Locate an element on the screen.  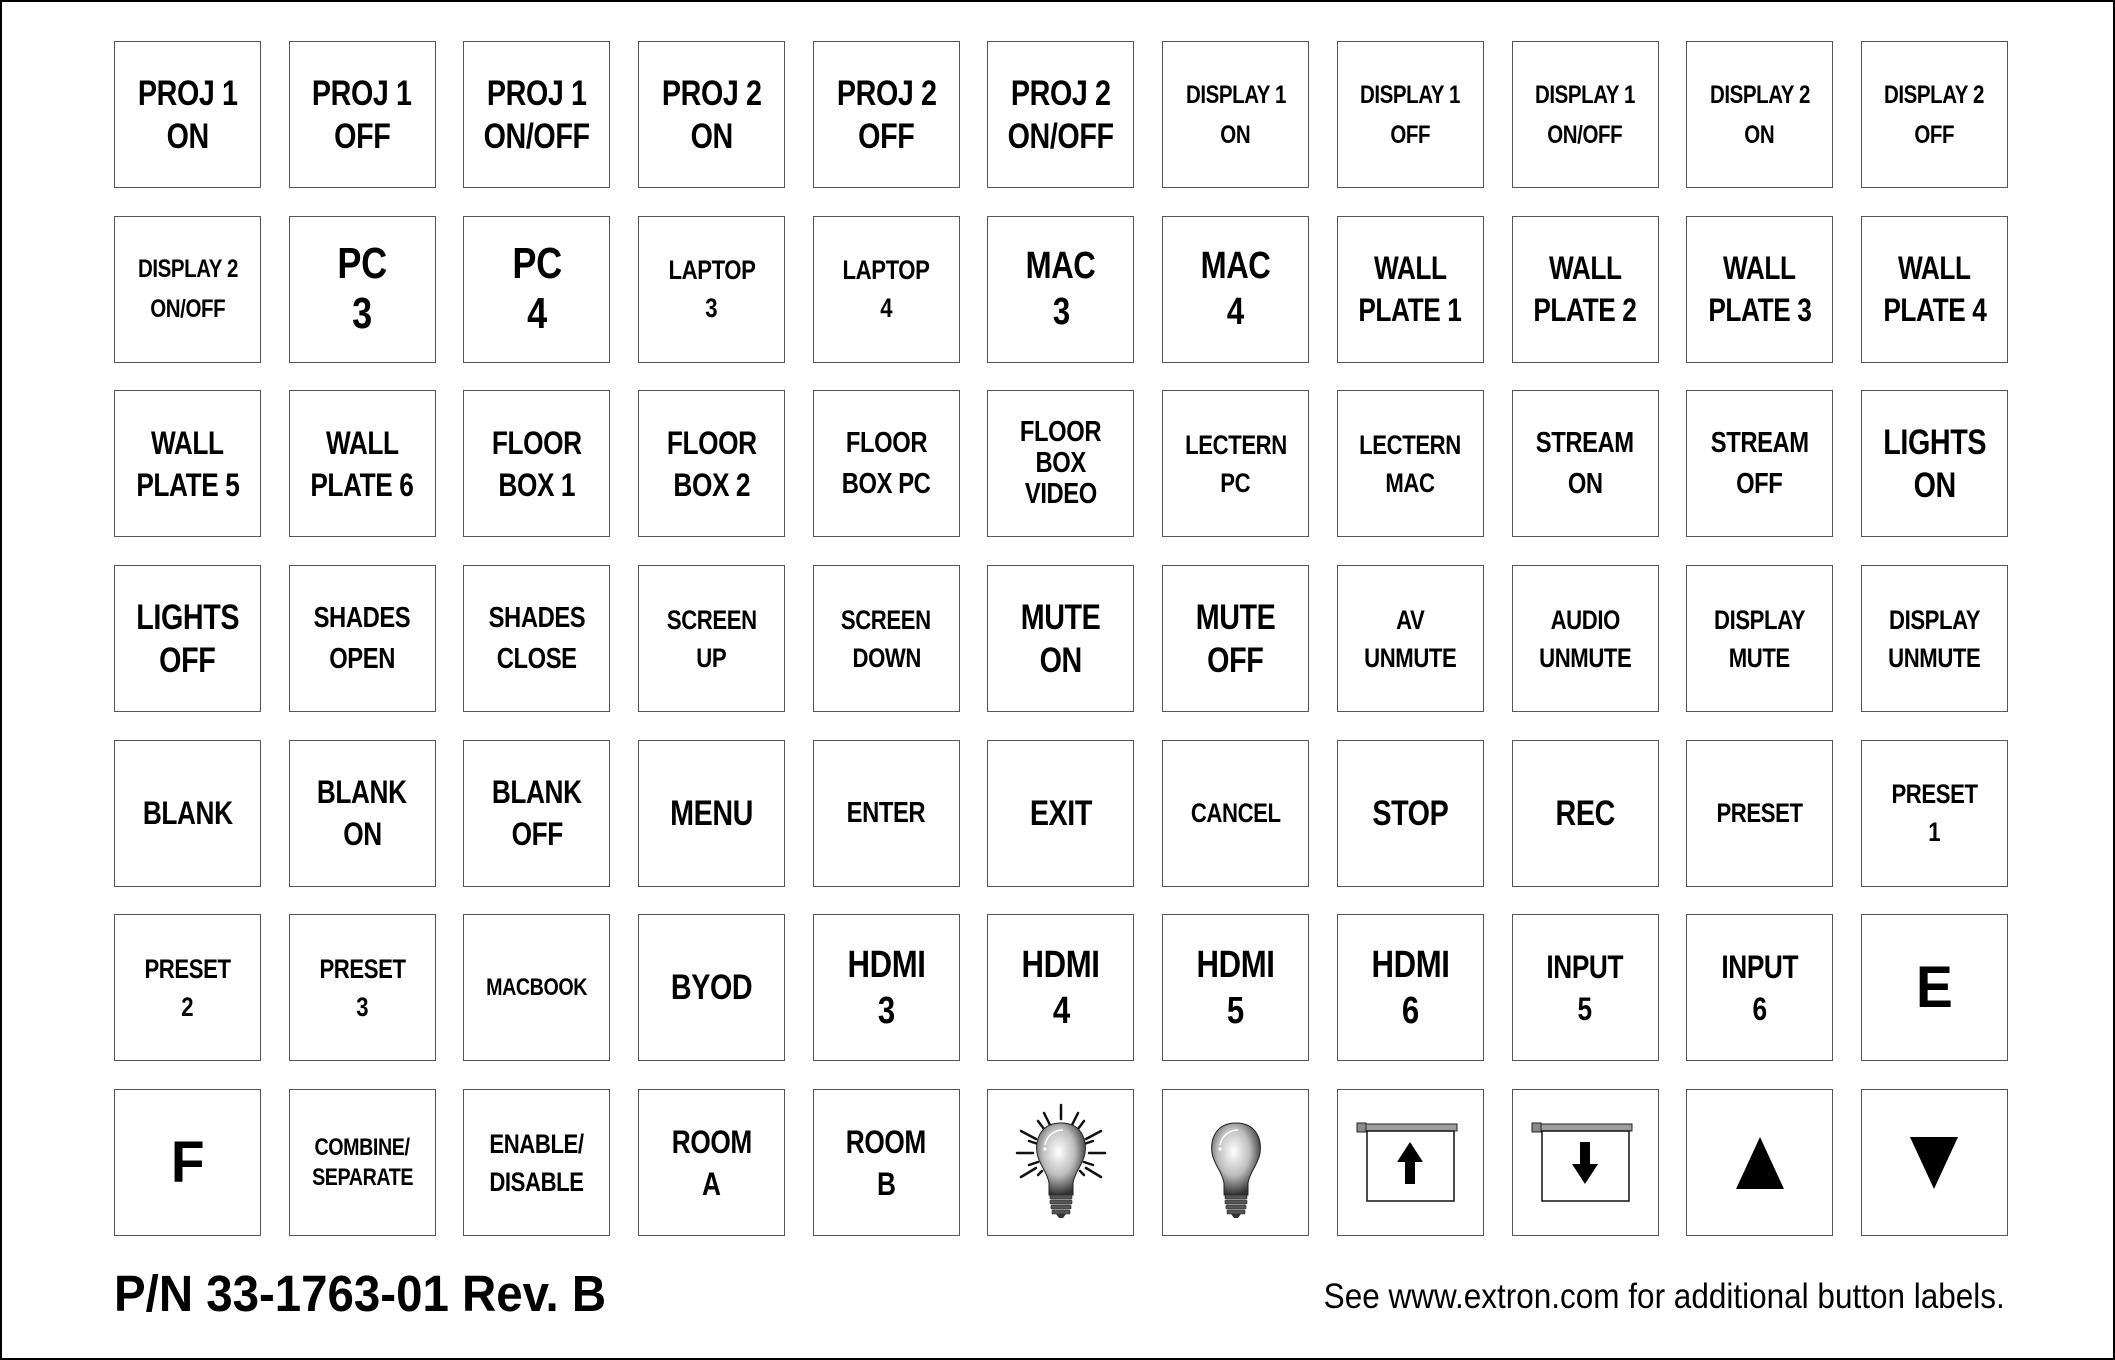
label-line: BOX 1 is located at coordinates (537, 484).